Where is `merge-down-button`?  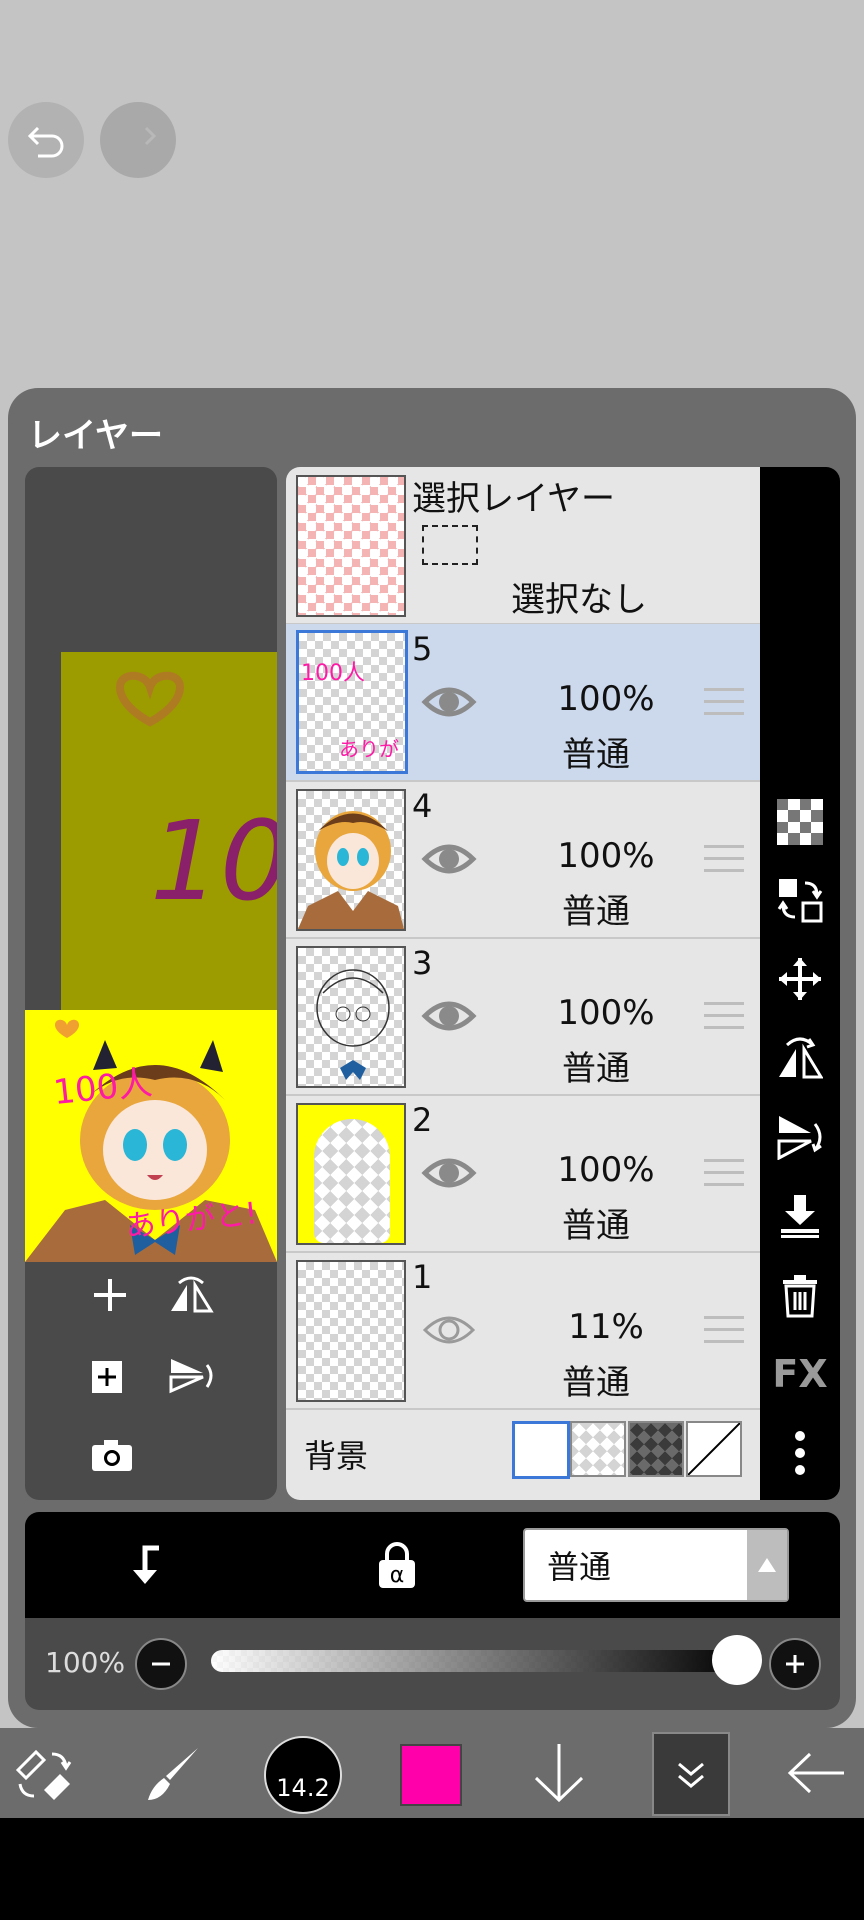 merge-down-button is located at coordinates (800, 1216).